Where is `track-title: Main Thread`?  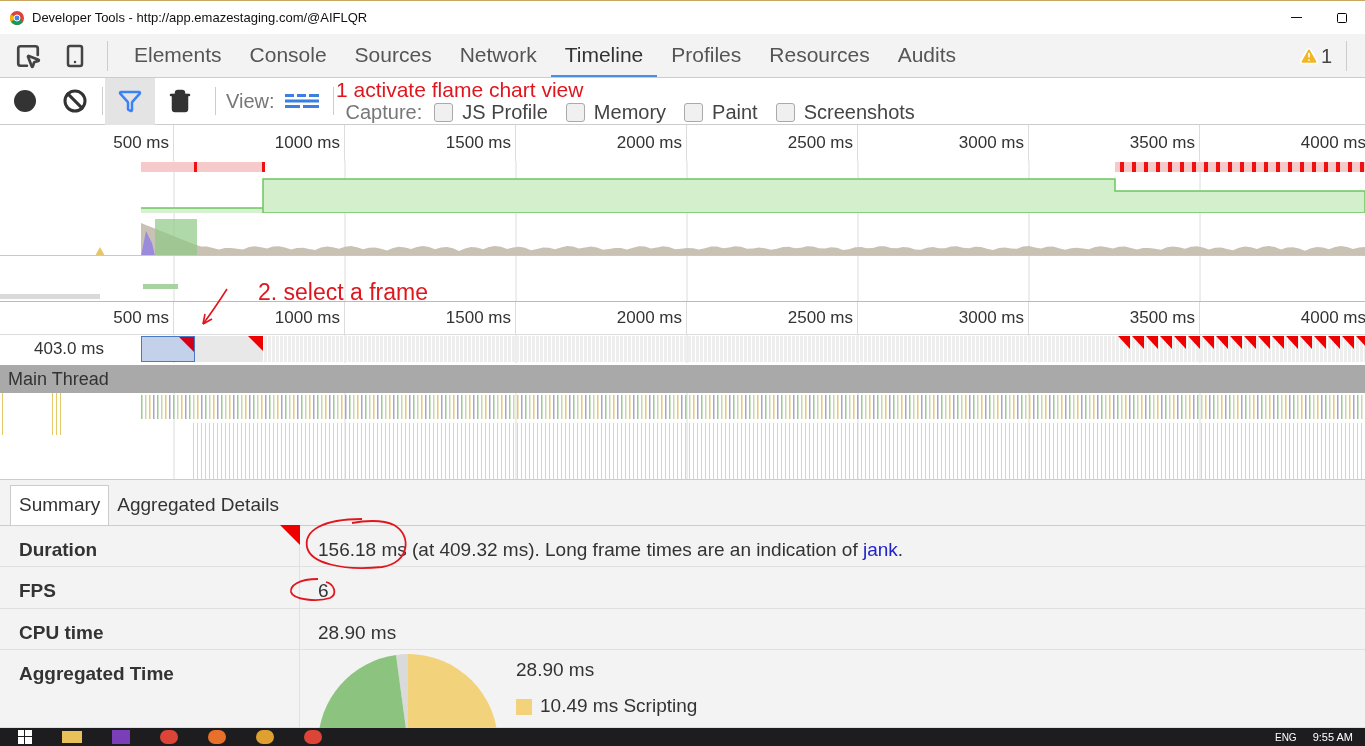
track-title: Main Thread is located at coordinates (58, 379).